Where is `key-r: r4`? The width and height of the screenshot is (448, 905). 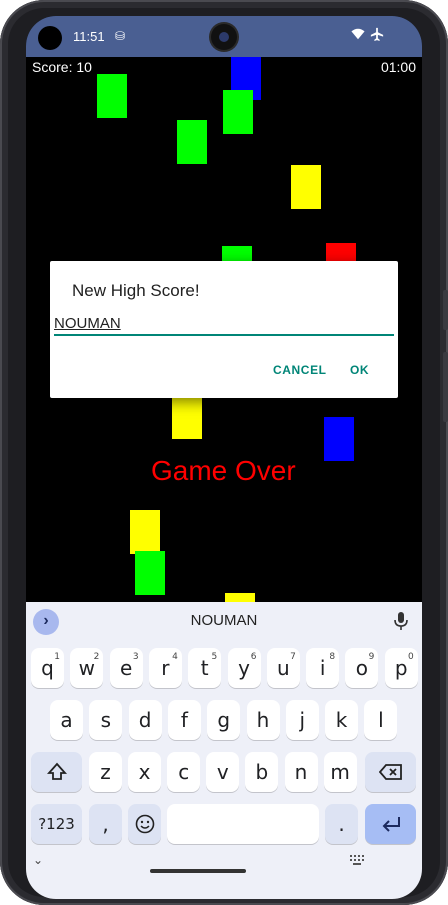
key-r: r4 is located at coordinates (165, 668).